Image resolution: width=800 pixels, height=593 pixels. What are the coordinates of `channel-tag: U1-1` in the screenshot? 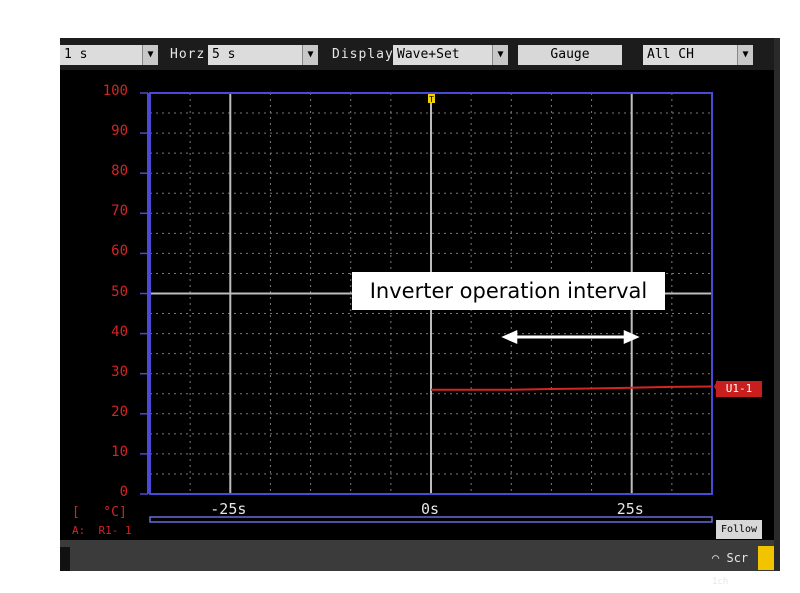 It's located at (739, 389).